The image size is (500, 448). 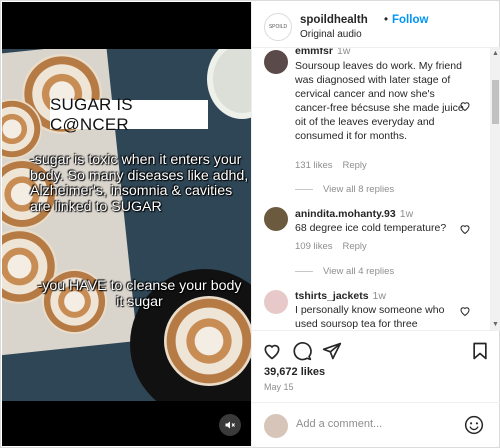 I want to click on comment-likes: 131 likes, so click(x=314, y=165).